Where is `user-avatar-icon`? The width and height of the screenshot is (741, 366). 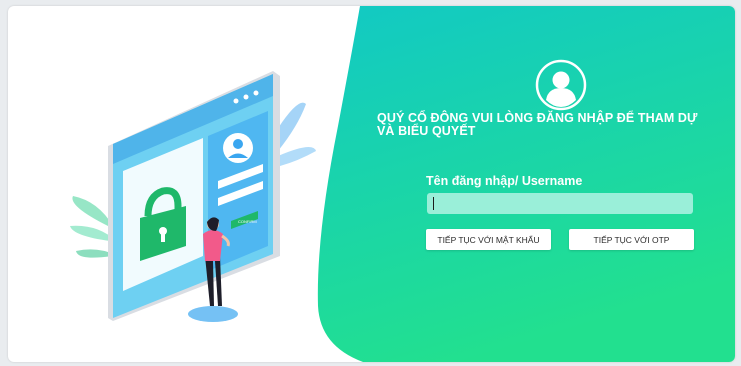
user-avatar-icon is located at coordinates (561, 85).